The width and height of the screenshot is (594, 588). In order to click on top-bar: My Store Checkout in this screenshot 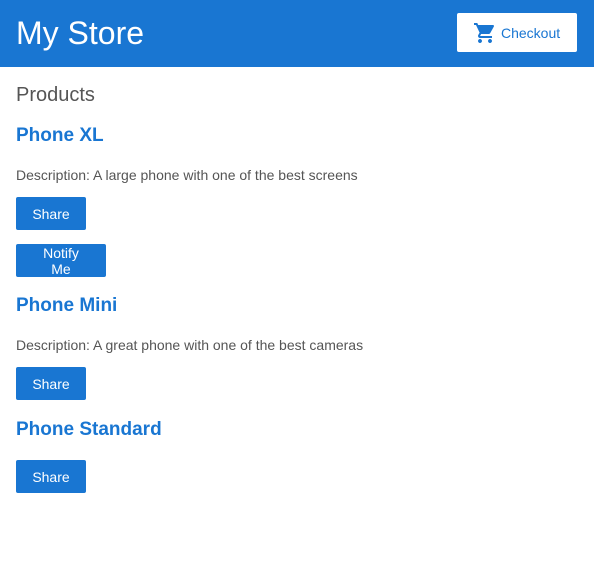, I will do `click(297, 33)`.